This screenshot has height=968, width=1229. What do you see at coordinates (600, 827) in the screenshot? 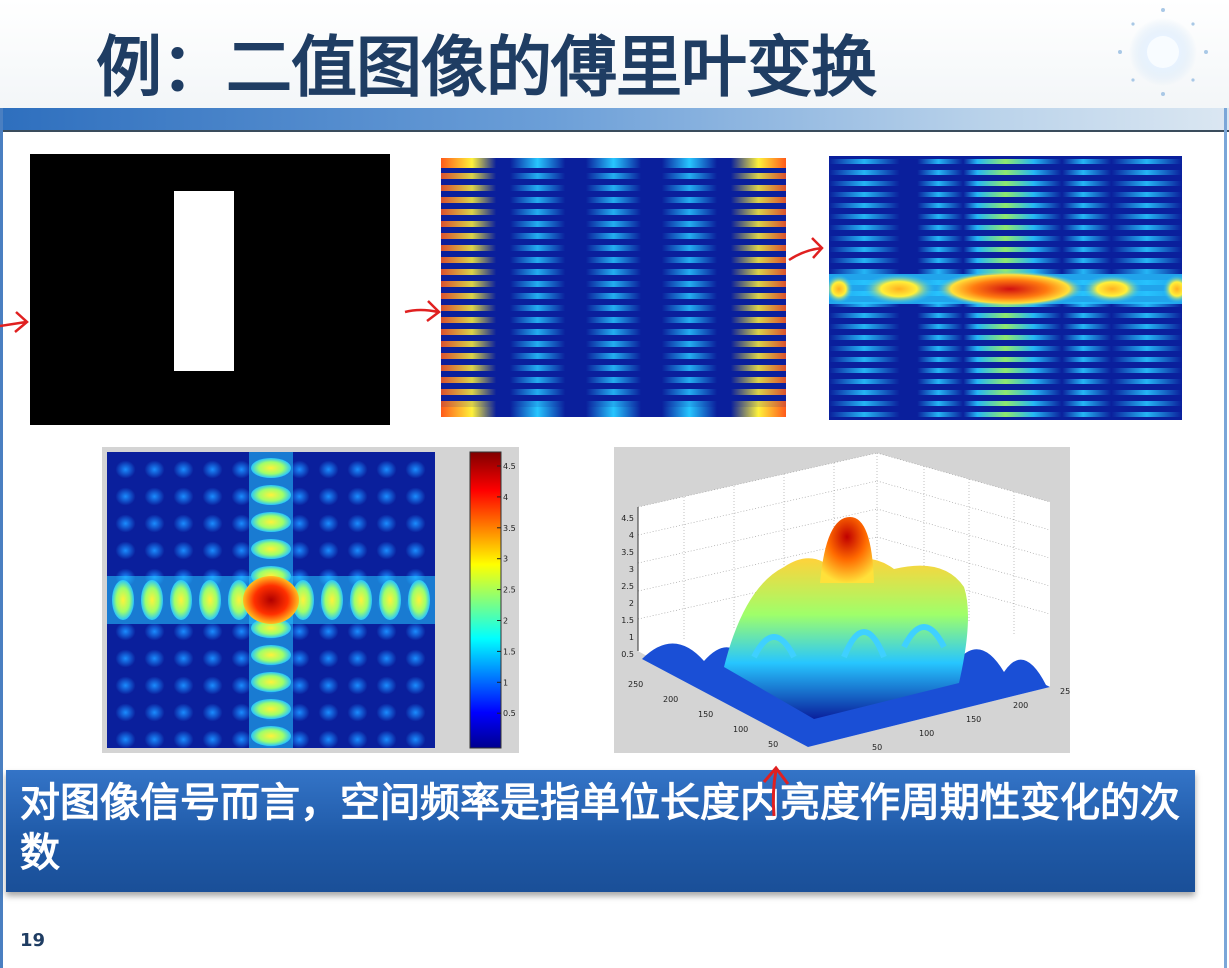
I see `caption-text: 对图像信号而言，空间频率是指单位长度内亮度作周期性变化的次数` at bounding box center [600, 827].